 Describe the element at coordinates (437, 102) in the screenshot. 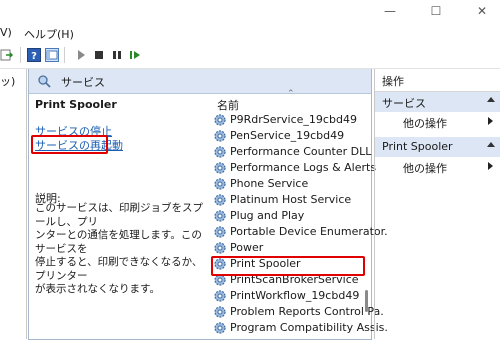

I see `actions-section-services: サービス` at that location.